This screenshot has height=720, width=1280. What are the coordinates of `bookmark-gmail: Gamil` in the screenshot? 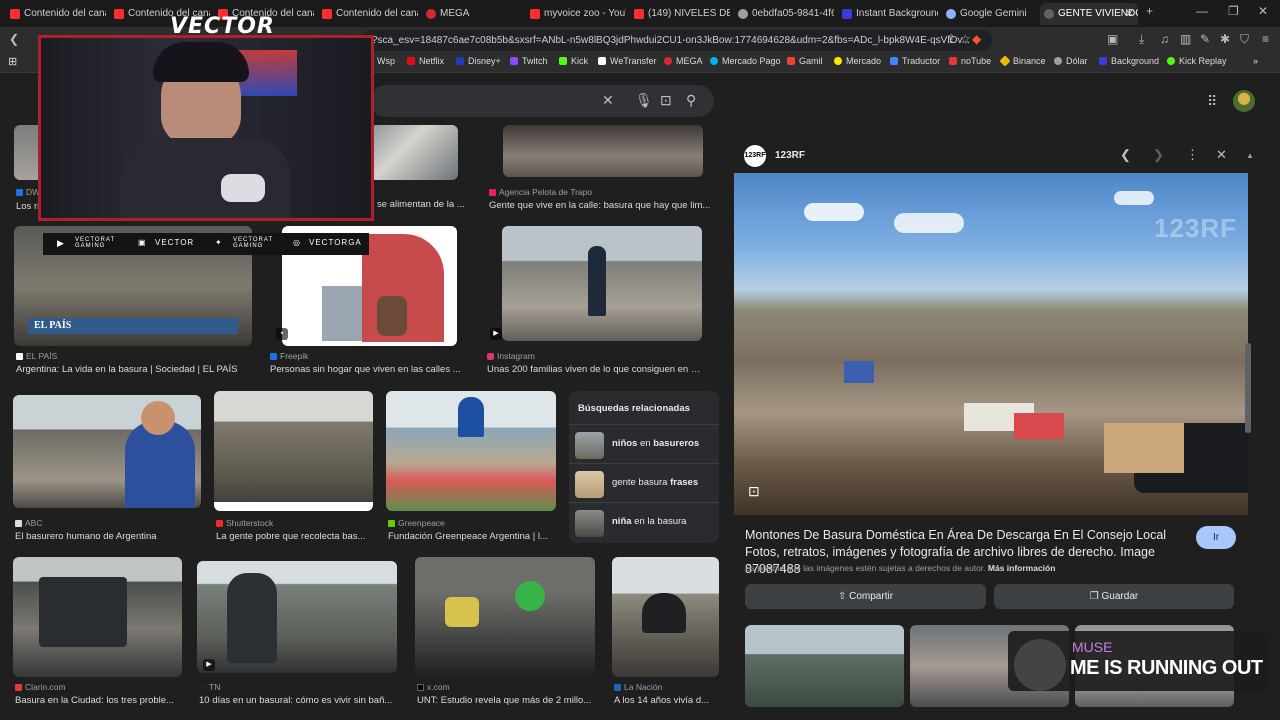 It's located at (805, 61).